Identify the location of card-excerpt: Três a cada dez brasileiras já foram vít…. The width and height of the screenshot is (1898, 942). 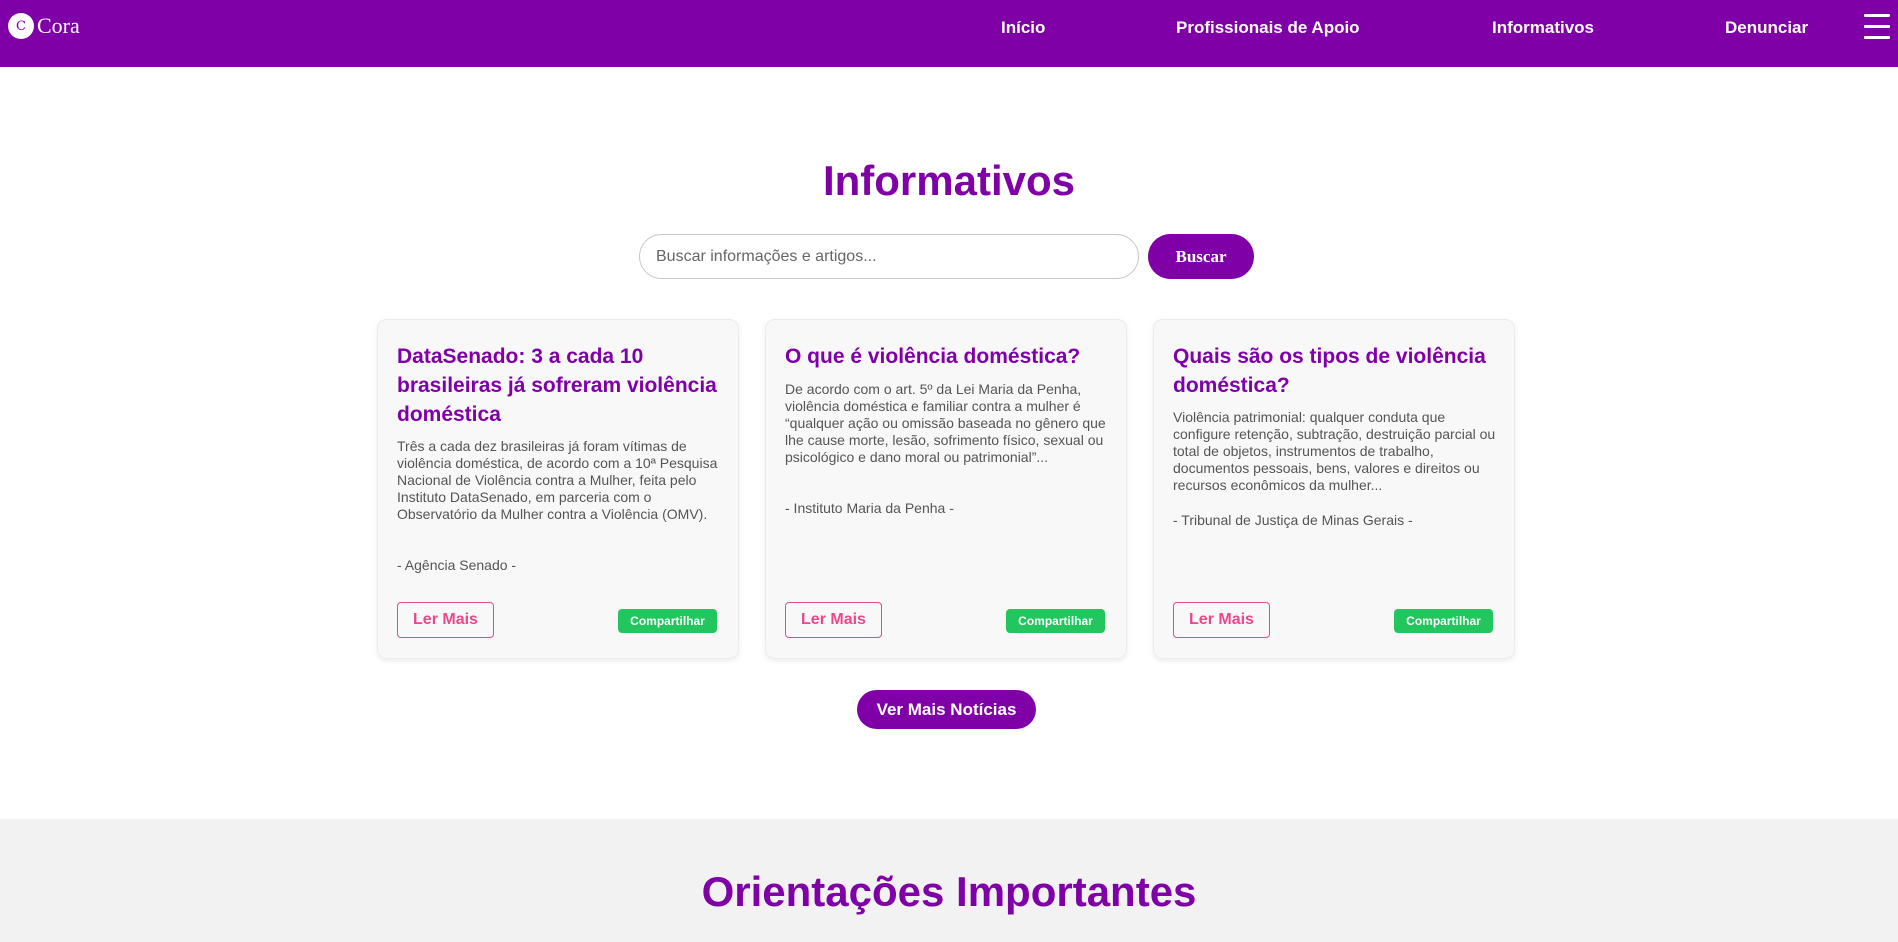
(557, 480).